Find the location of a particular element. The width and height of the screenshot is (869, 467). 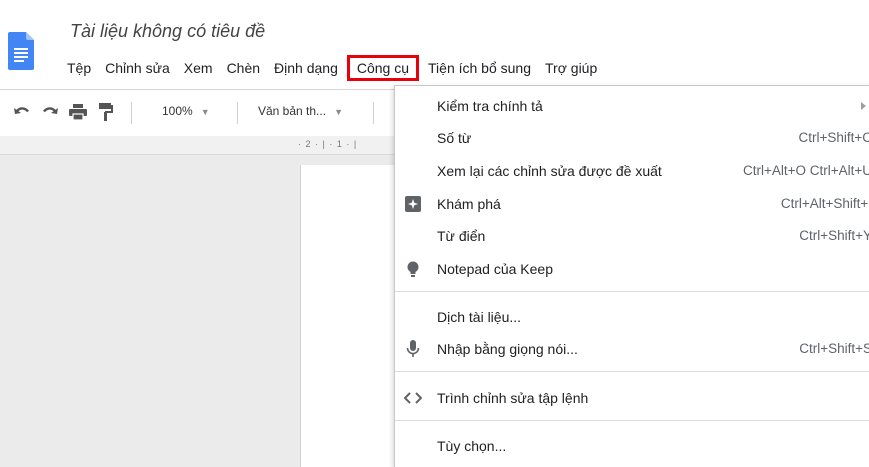

menu-format: Định dạng is located at coordinates (306, 68).